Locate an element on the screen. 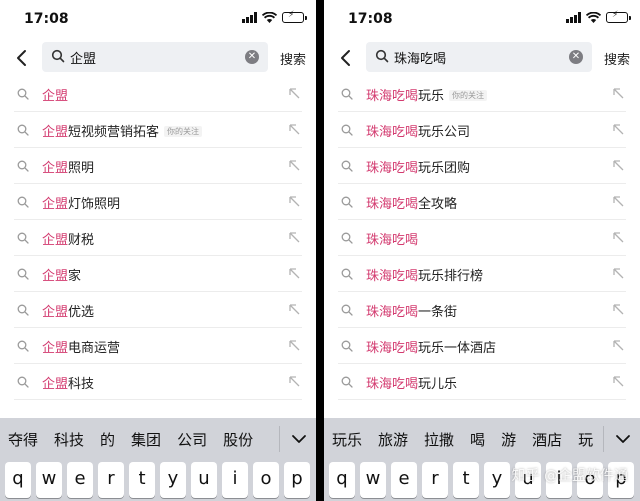  suggestion-item: 珠海吃喝玩乐排行榜 is located at coordinates (482, 274).